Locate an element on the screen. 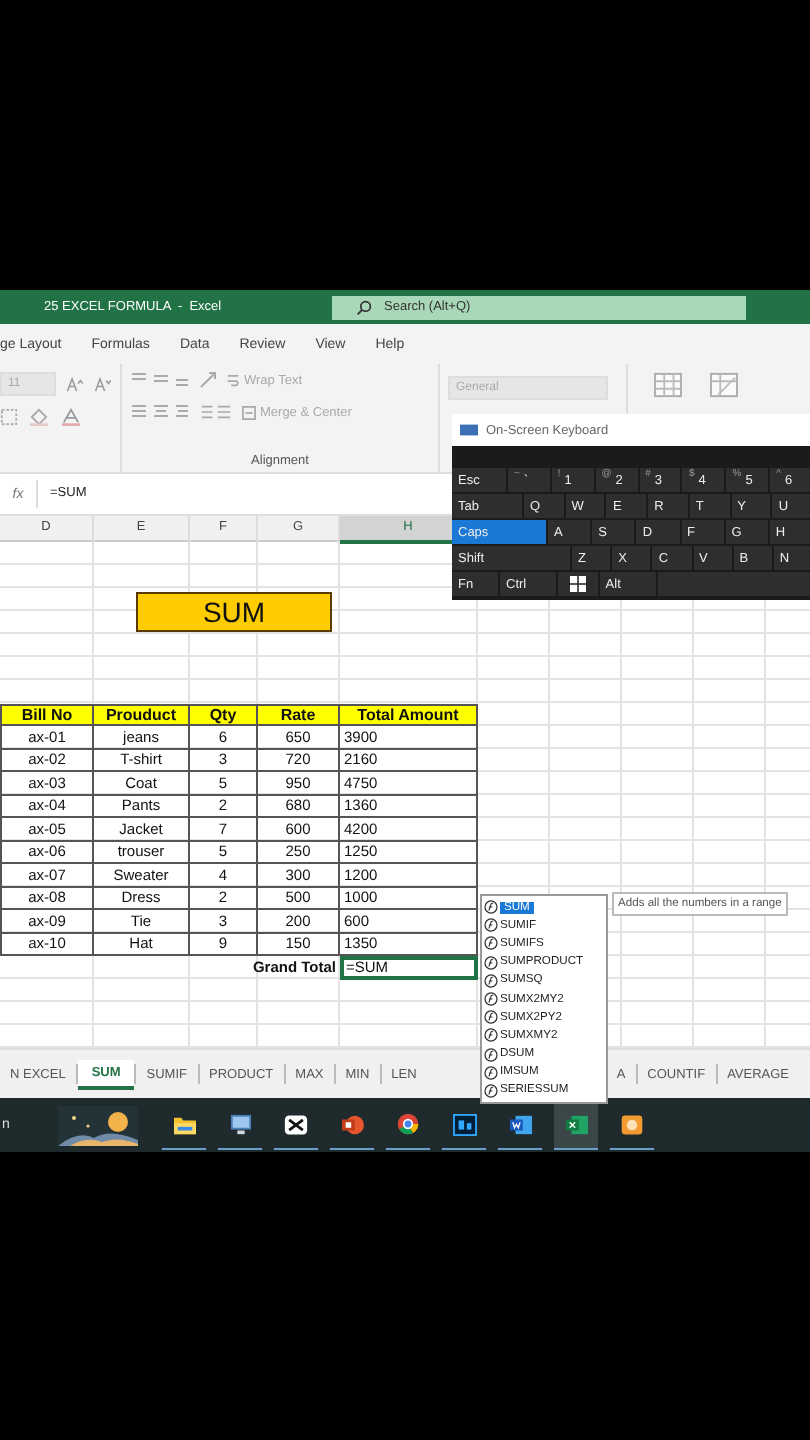 This screenshot has width=810, height=1440. borders-icon is located at coordinates (9, 417).